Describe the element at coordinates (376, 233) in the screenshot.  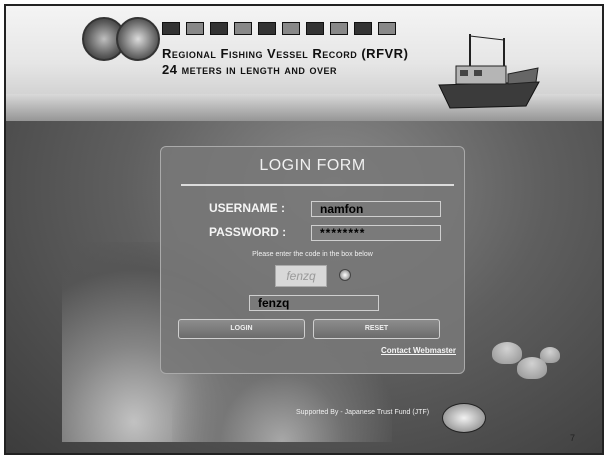
I see `password-input: ********` at that location.